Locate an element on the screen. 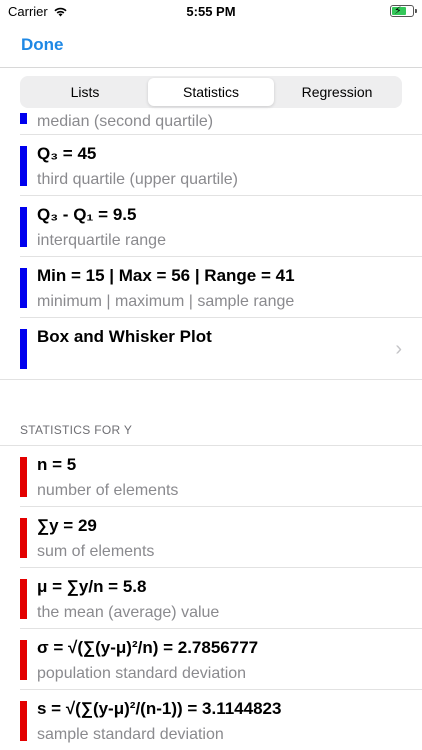  tab-regression: Regression is located at coordinates (337, 92).